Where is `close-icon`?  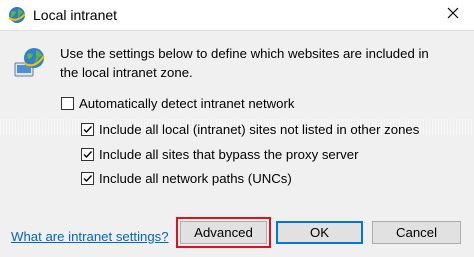
close-icon is located at coordinates (453, 15).